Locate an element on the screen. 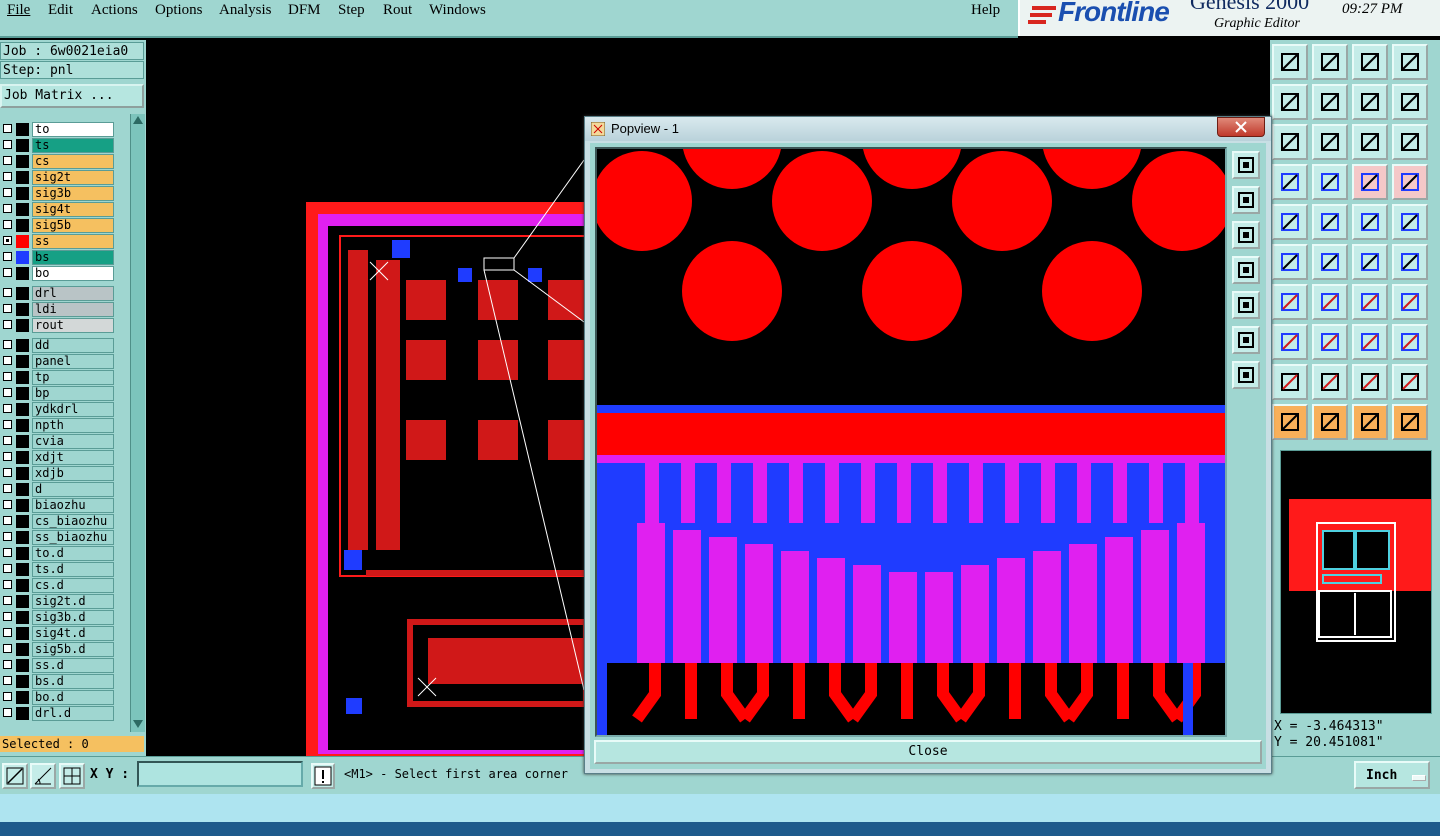 This screenshot has width=1440, height=836. layer-name: ts is located at coordinates (73, 145).